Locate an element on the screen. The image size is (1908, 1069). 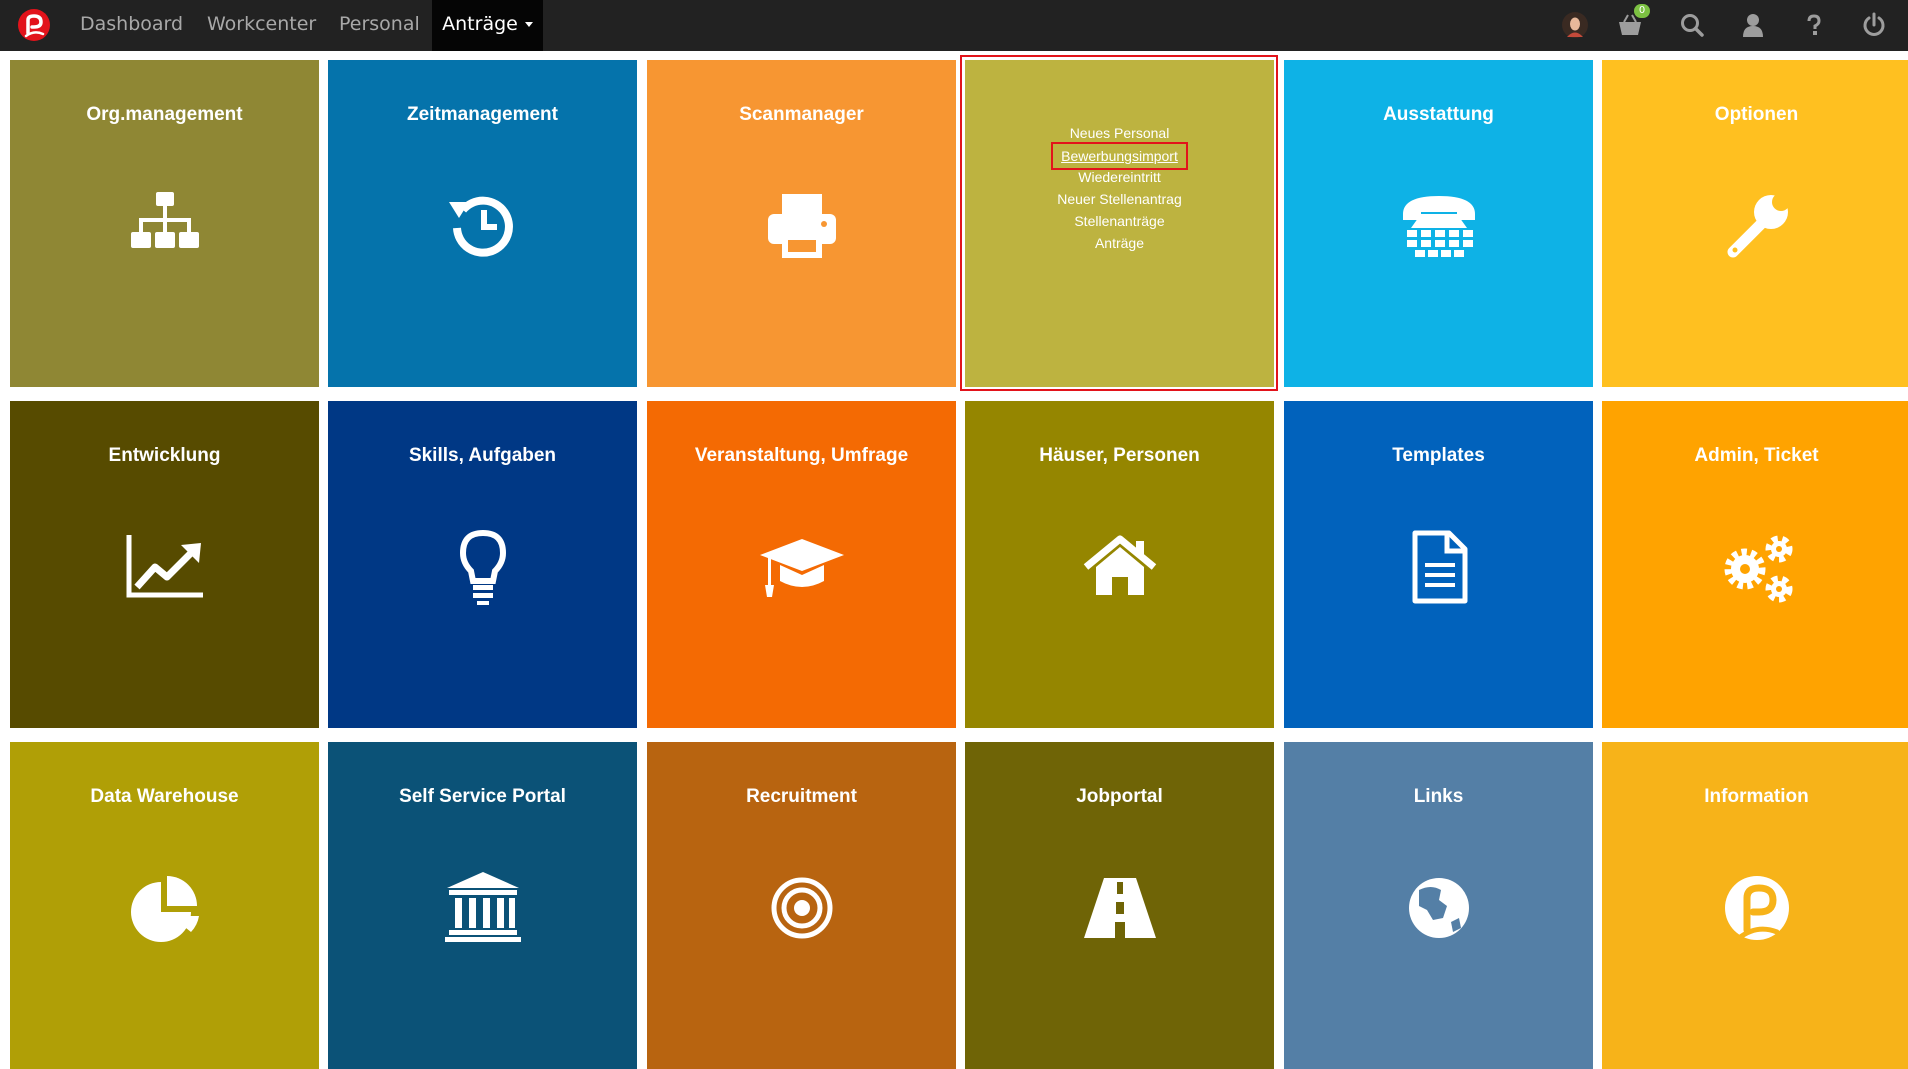
history-icon is located at coordinates (483, 226).